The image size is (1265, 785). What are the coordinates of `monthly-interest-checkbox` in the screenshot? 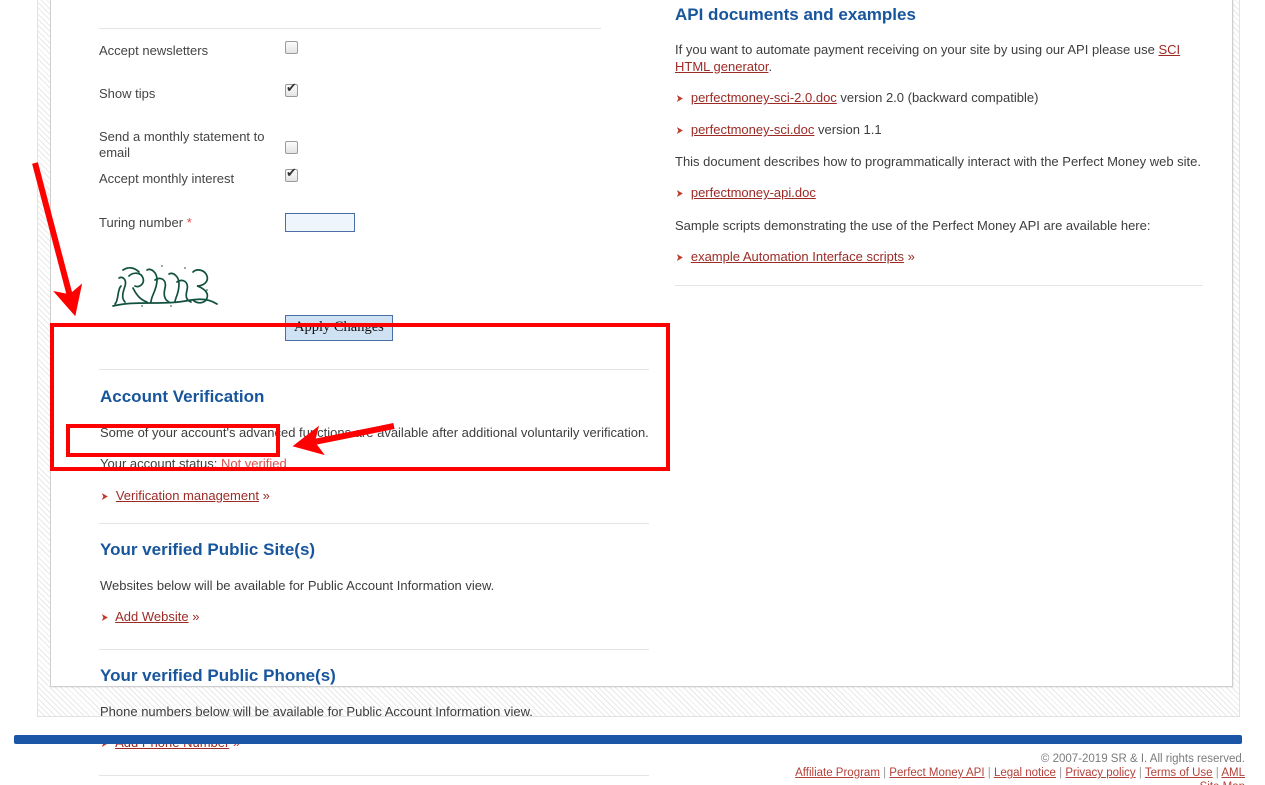 It's located at (291, 174).